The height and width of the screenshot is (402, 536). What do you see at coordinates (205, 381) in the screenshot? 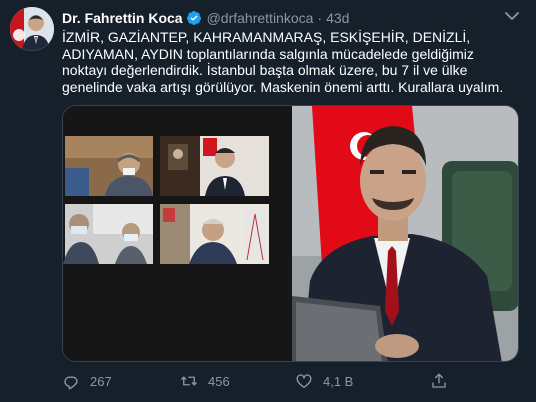
I see `retweet-button: 456` at bounding box center [205, 381].